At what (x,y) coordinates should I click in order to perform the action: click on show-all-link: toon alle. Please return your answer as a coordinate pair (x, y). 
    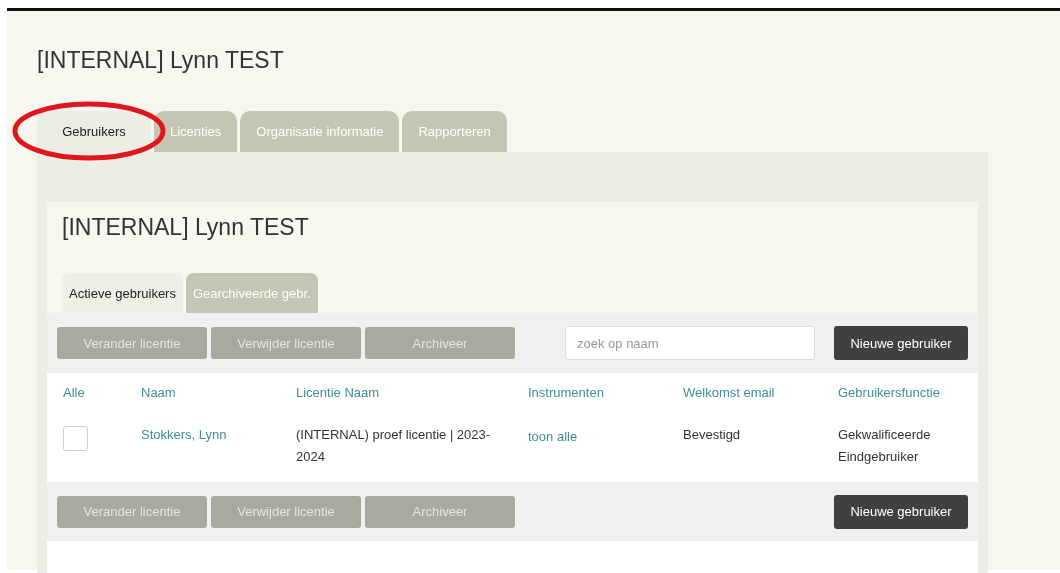
    Looking at the image, I should click on (563, 451).